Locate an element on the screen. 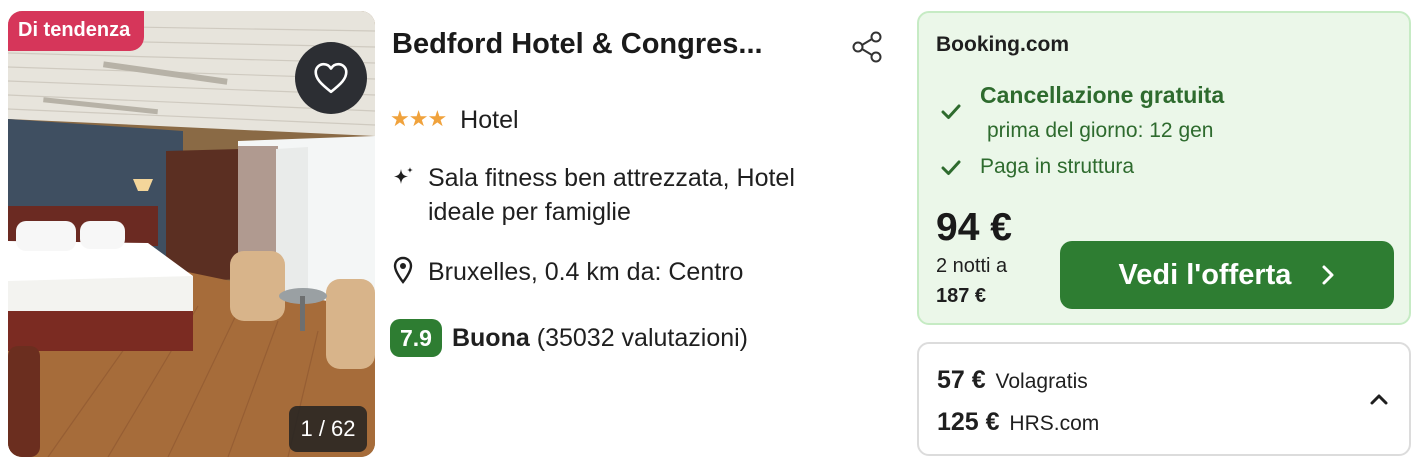 This screenshot has width=1422, height=470. photo-counter: 1 / 62 is located at coordinates (328, 429).